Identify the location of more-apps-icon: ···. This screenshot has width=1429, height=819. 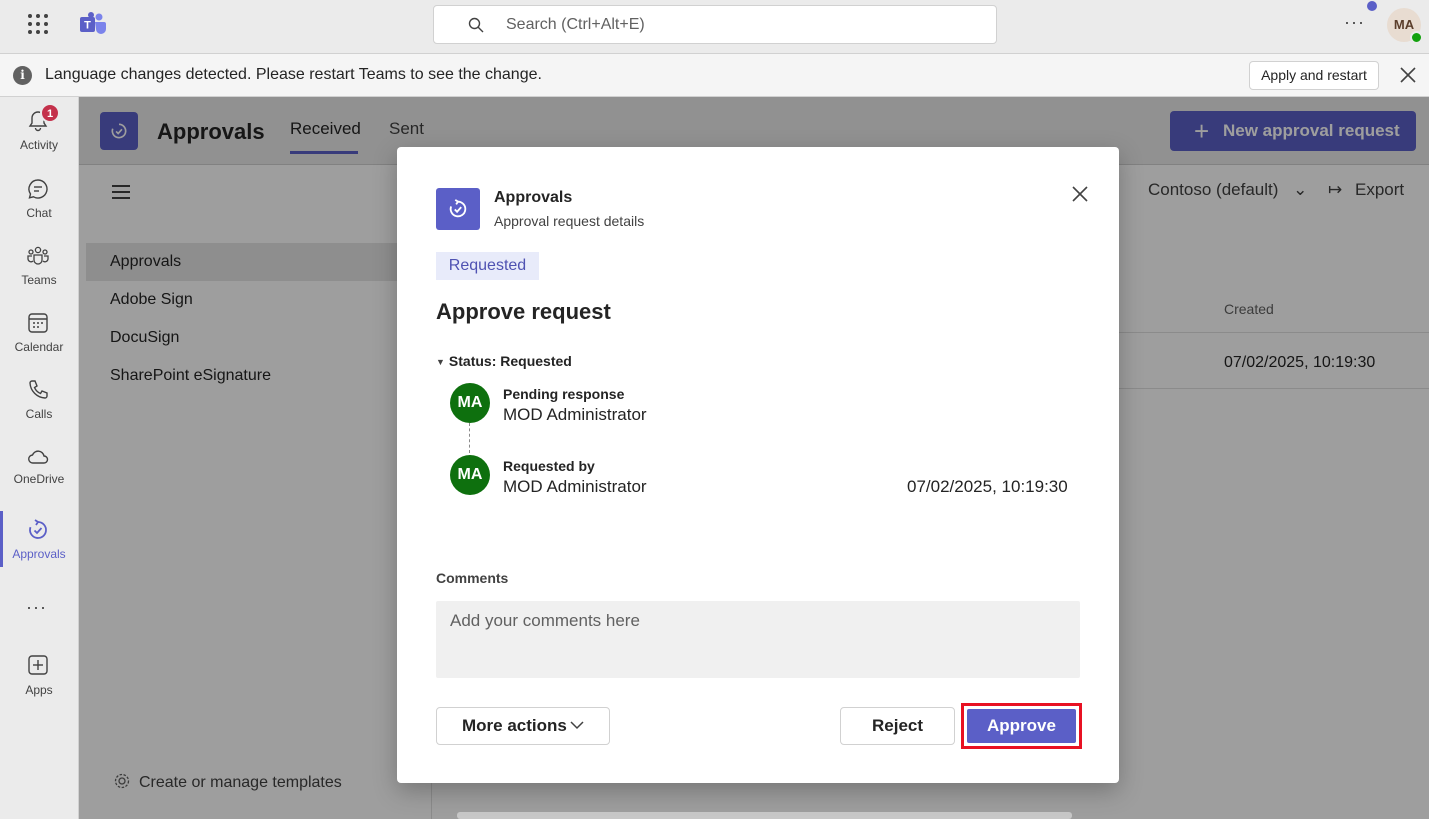
(36, 607).